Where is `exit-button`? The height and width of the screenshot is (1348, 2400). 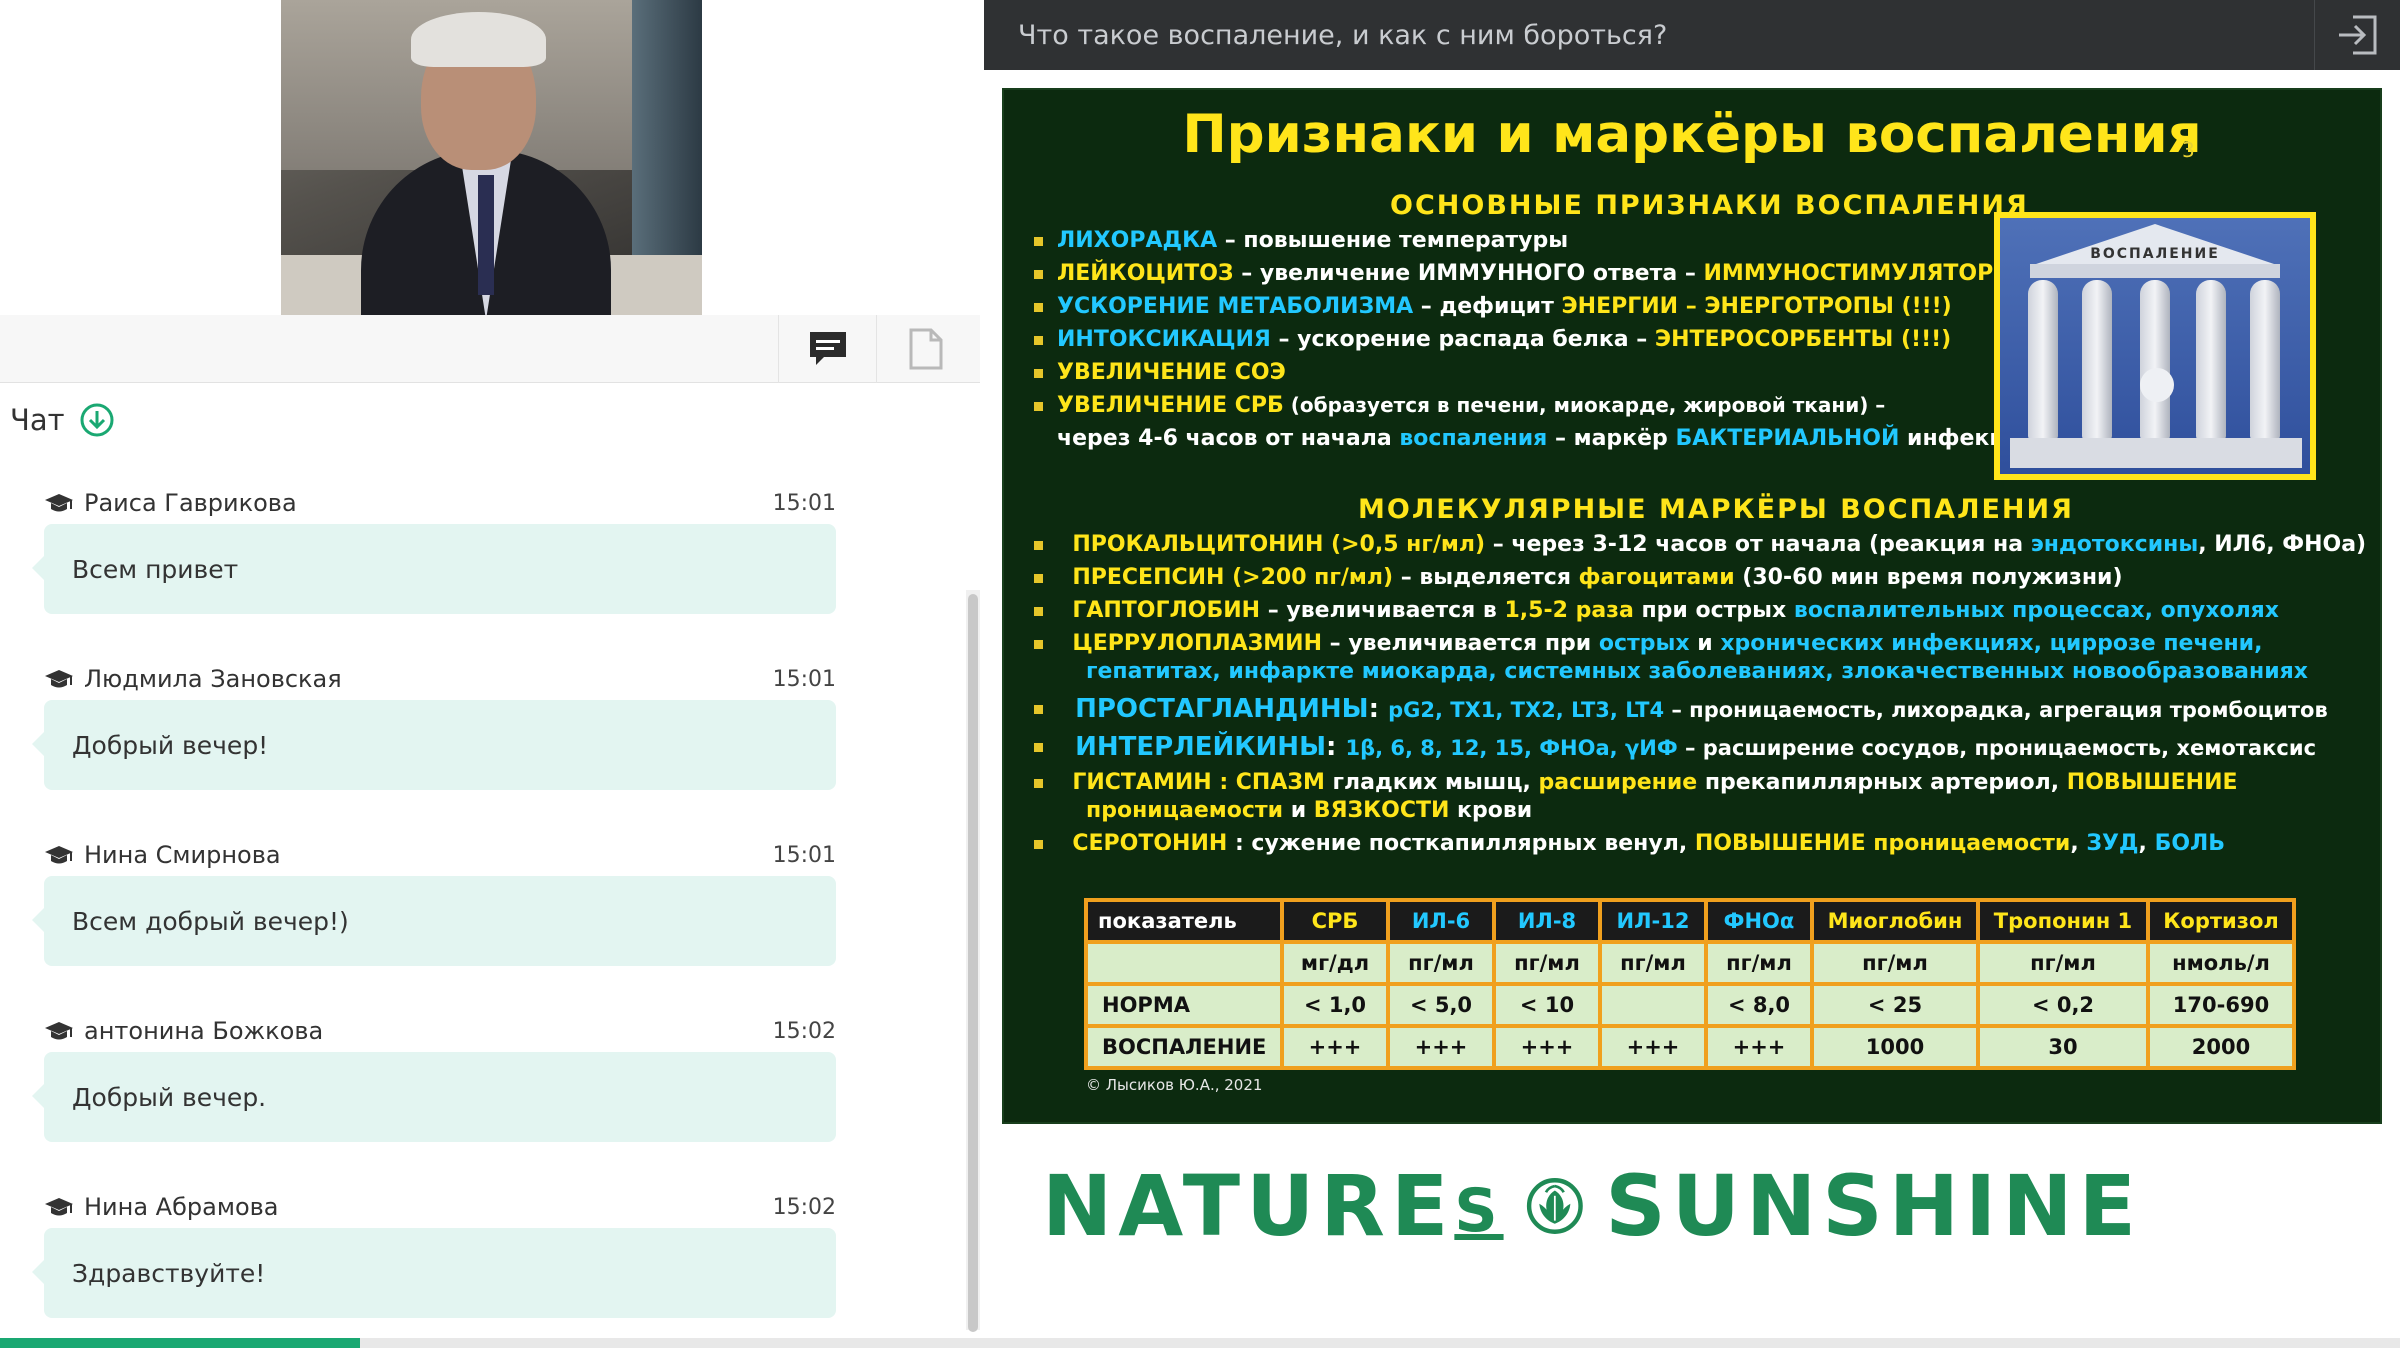
exit-button is located at coordinates (2357, 35).